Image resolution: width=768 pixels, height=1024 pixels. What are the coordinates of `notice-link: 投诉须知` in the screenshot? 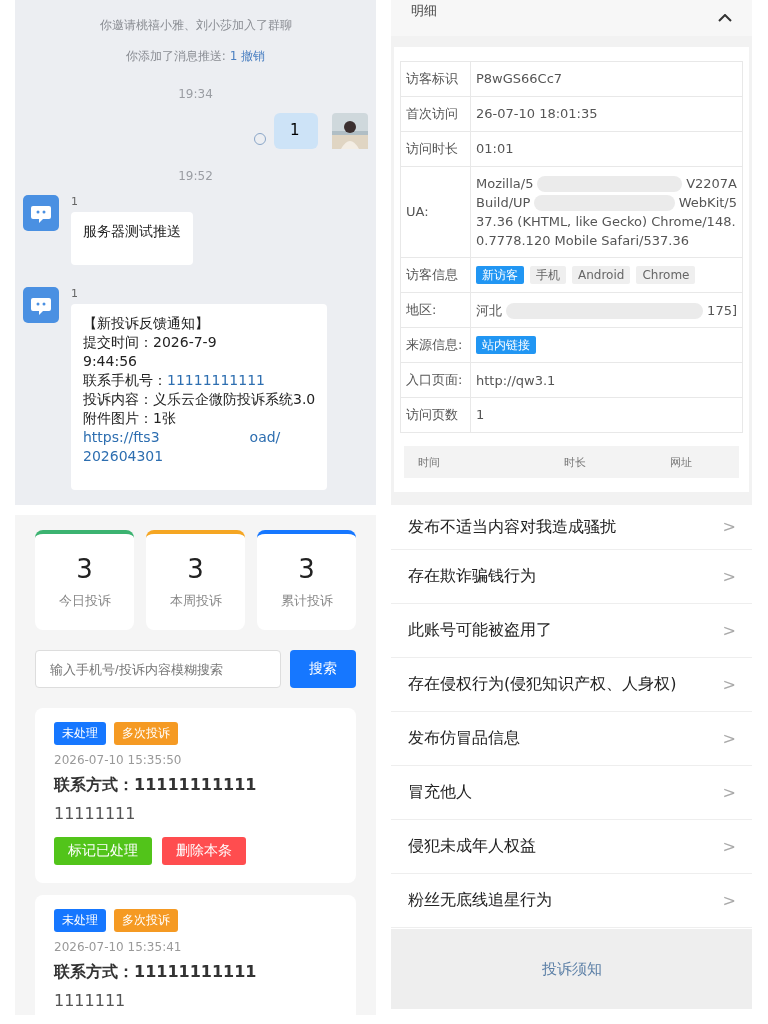 It's located at (571, 969).